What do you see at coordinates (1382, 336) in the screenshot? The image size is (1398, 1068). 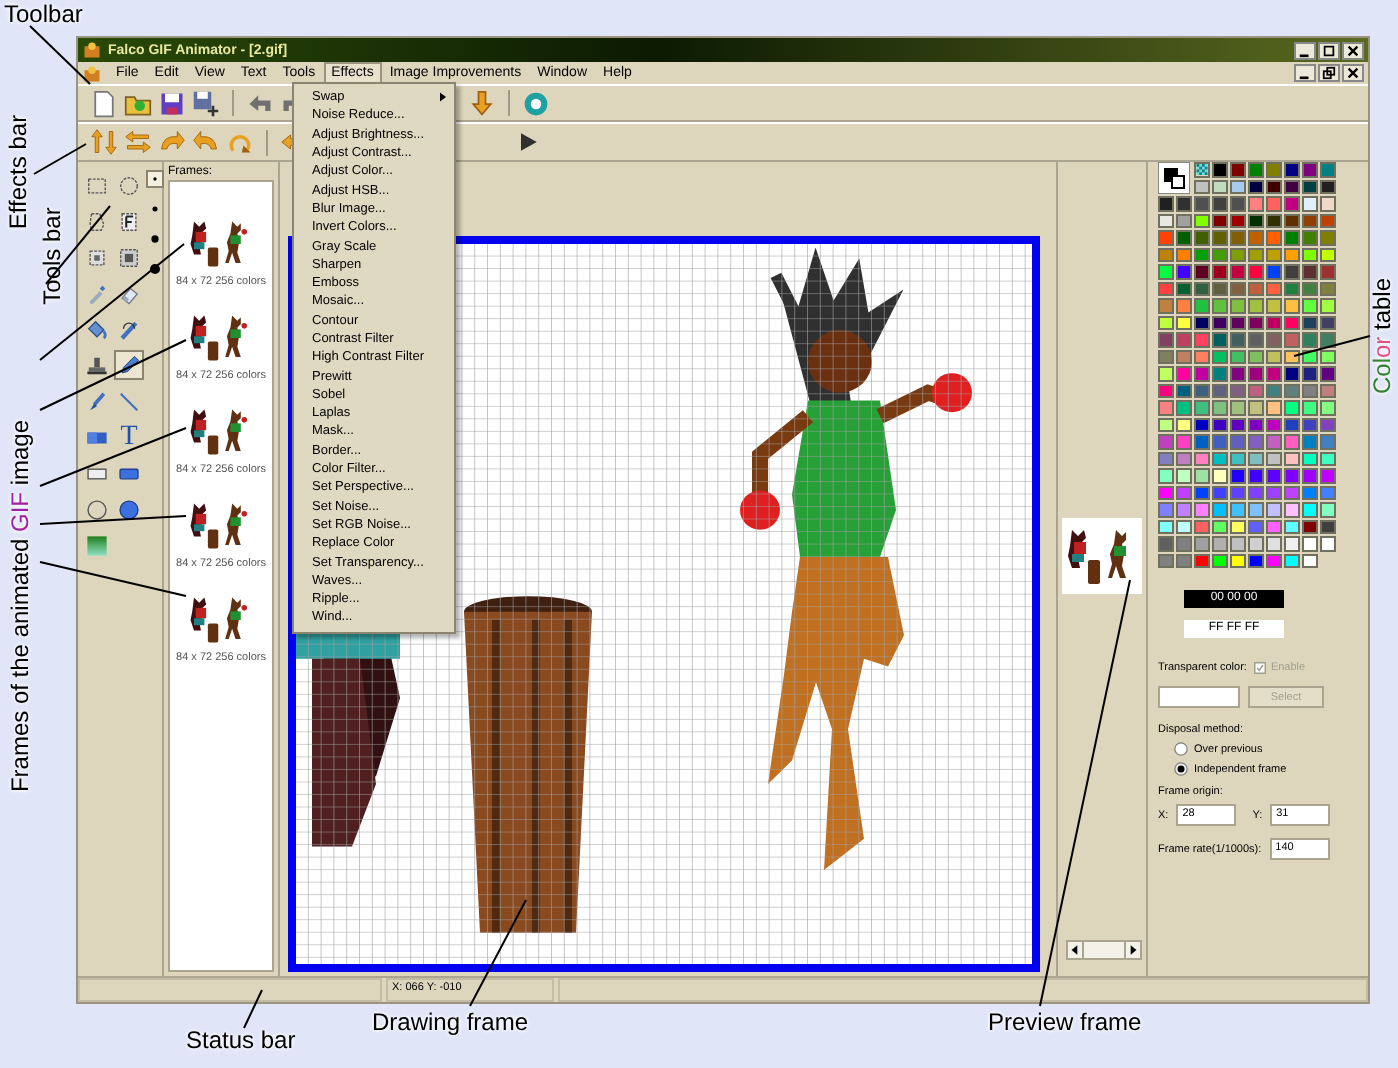 I see `callout-label: Color table` at bounding box center [1382, 336].